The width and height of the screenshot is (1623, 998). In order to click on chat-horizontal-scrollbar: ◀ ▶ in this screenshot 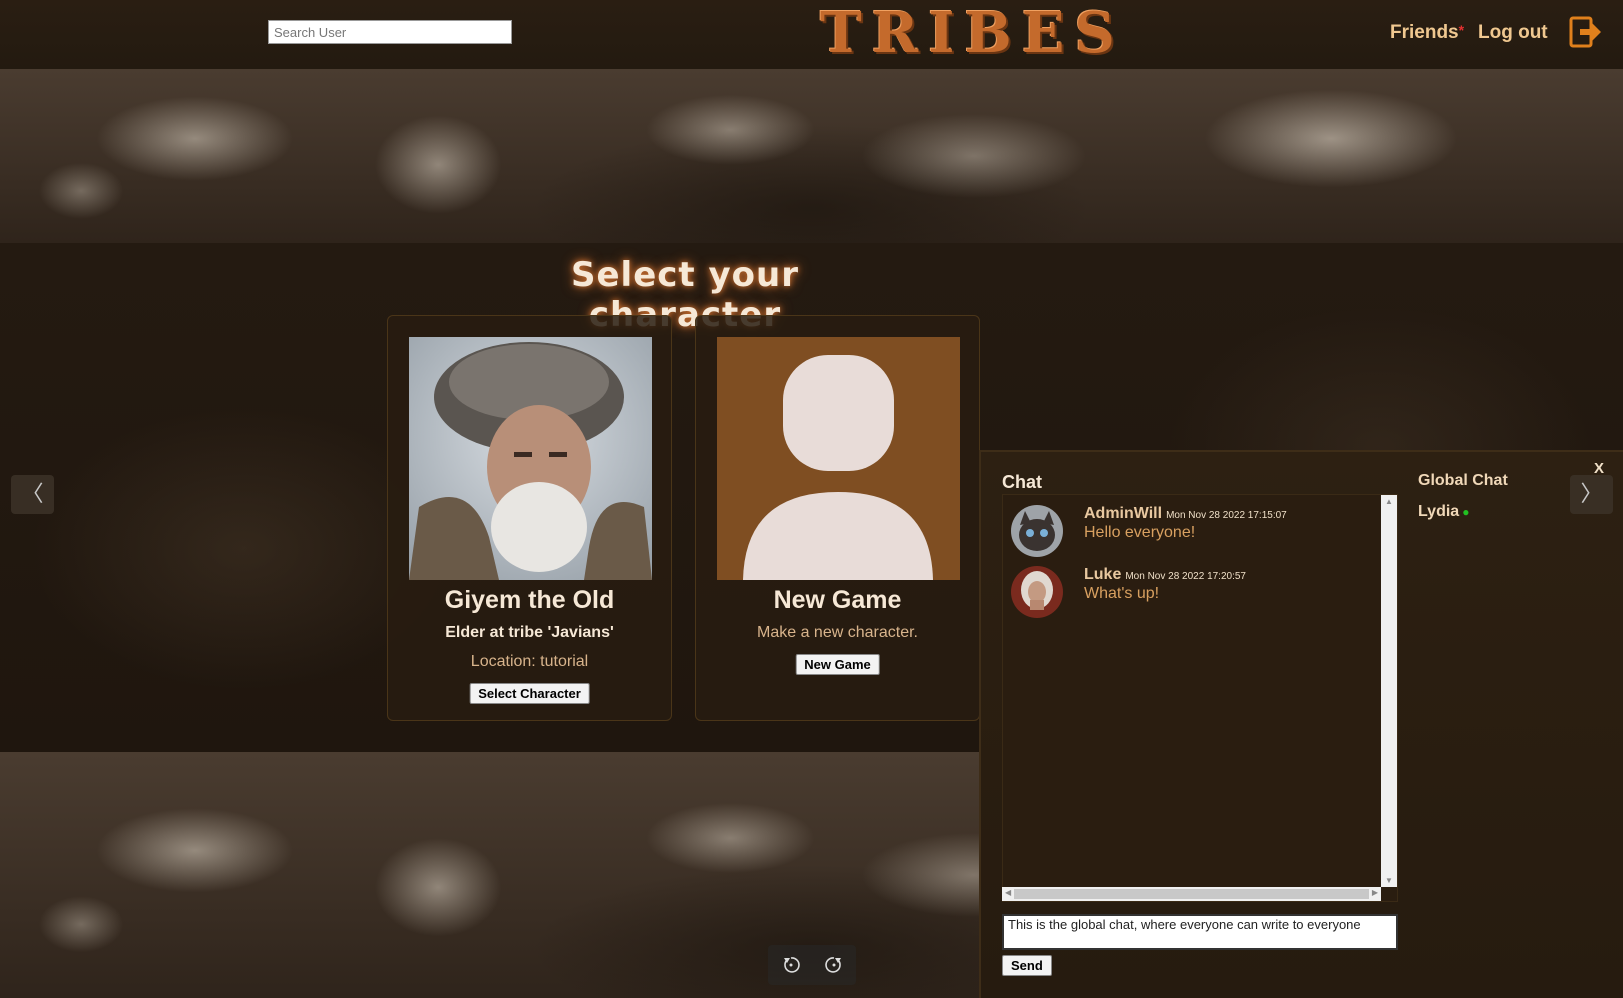, I will do `click(1191, 894)`.